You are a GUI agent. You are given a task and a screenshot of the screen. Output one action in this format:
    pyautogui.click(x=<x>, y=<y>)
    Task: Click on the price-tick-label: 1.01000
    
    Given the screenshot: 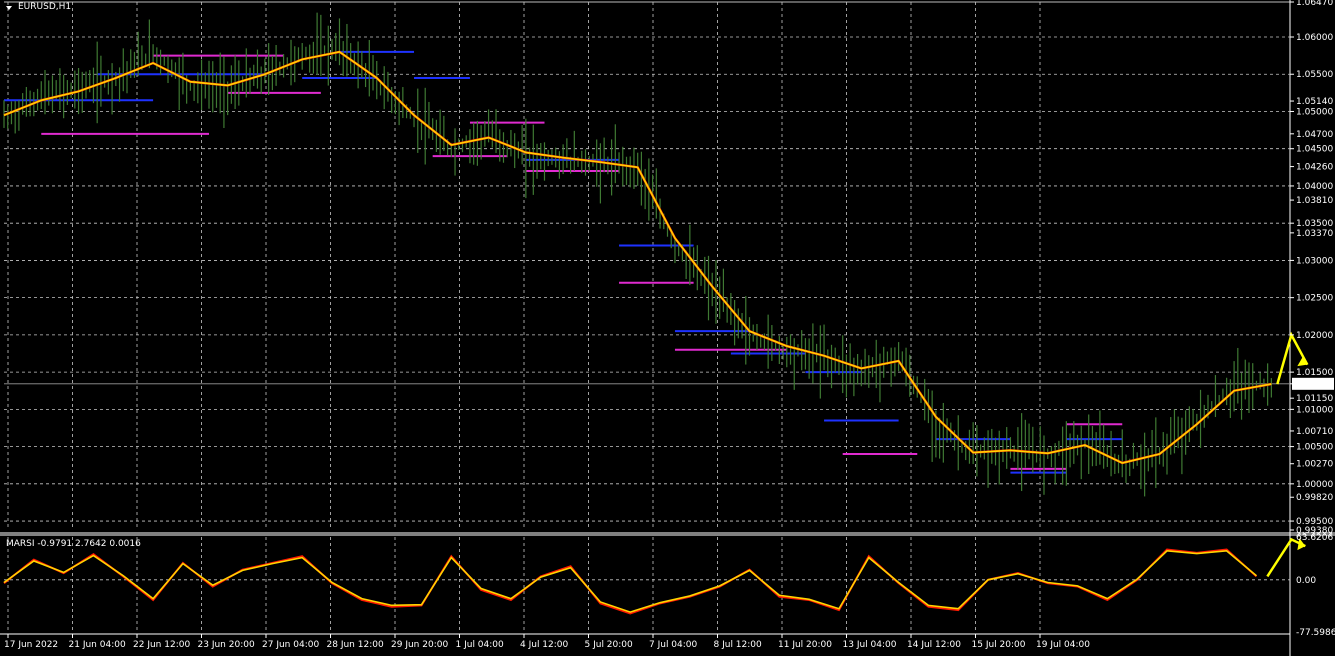 What is the action you would take?
    pyautogui.click(x=1314, y=410)
    